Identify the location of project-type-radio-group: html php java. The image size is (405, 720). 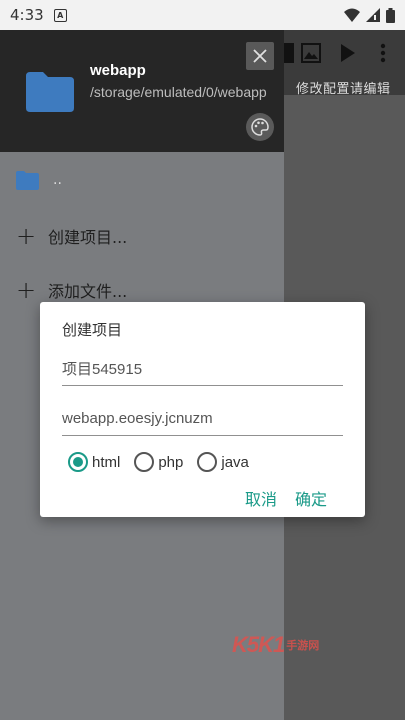
(165, 462).